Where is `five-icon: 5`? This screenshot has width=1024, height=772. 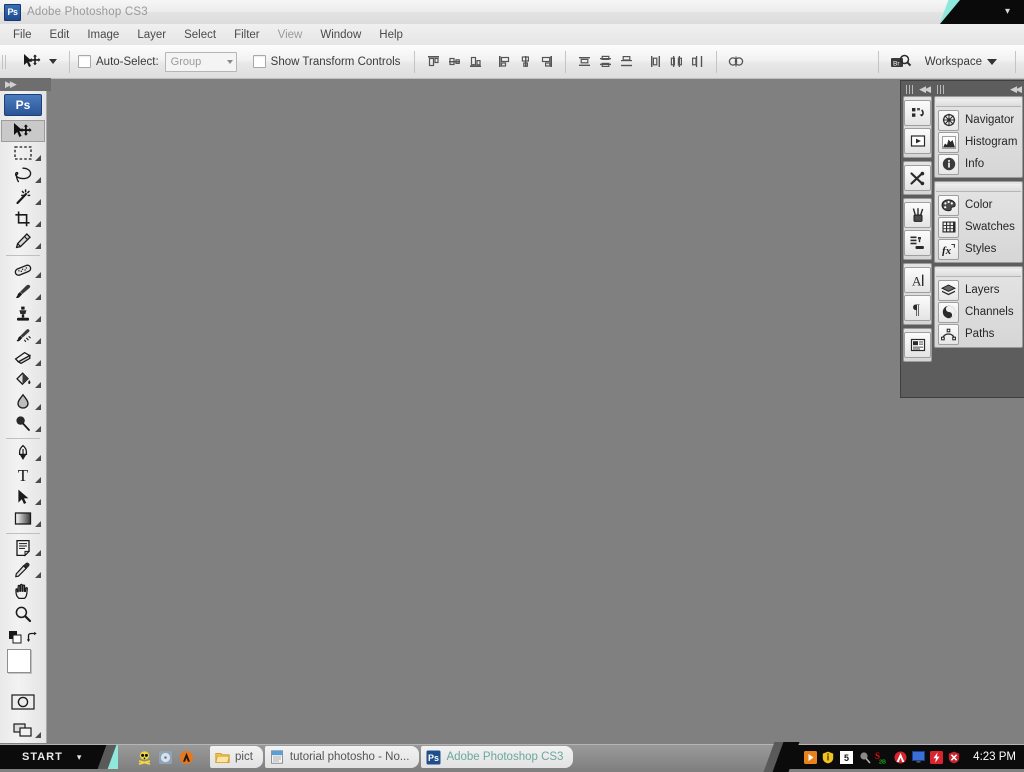
five-icon: 5 is located at coordinates (846, 757).